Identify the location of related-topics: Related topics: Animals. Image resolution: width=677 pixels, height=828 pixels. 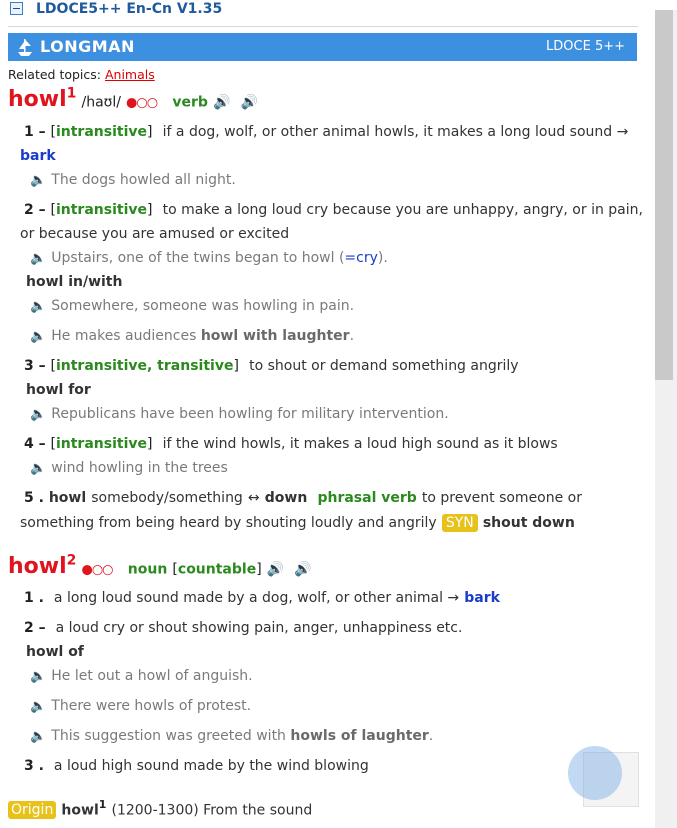
(81, 74).